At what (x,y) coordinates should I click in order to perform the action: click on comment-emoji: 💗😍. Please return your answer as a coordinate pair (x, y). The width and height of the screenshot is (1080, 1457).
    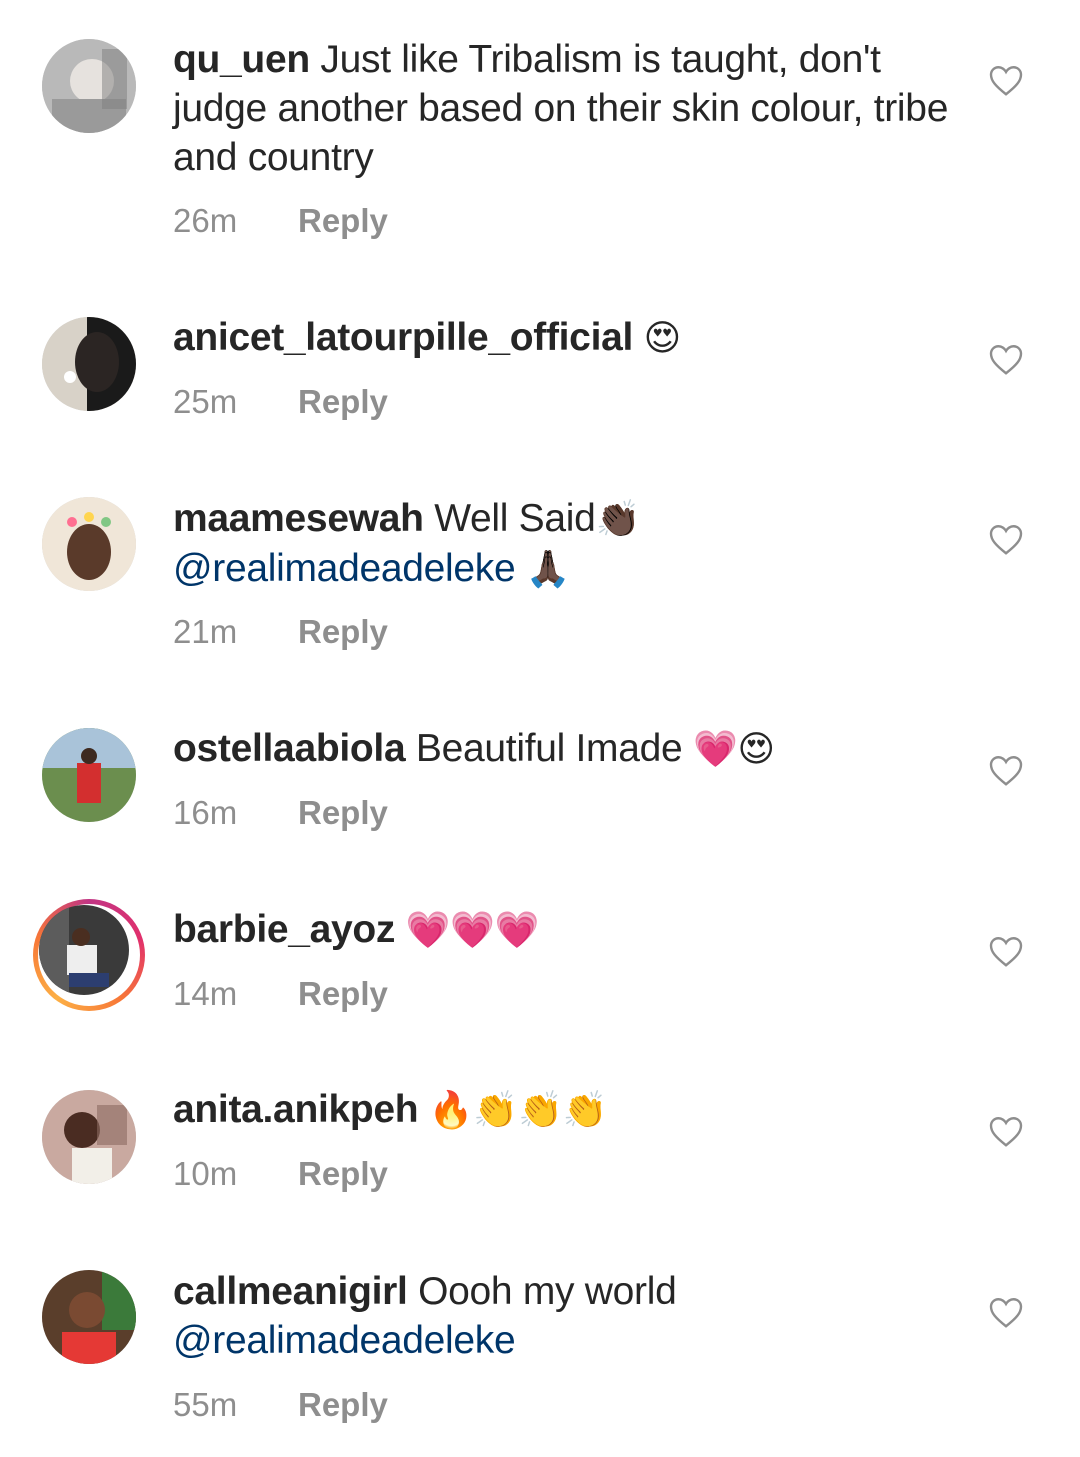
    Looking at the image, I should click on (733, 749).